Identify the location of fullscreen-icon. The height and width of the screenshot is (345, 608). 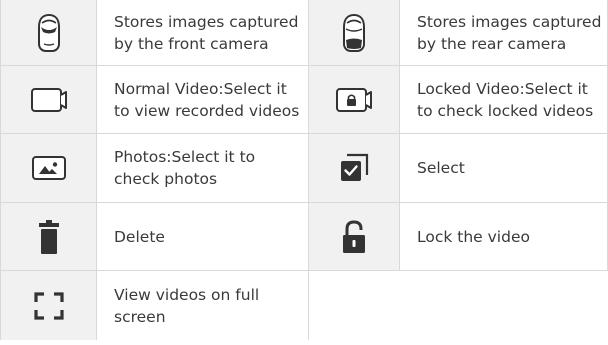
(49, 306).